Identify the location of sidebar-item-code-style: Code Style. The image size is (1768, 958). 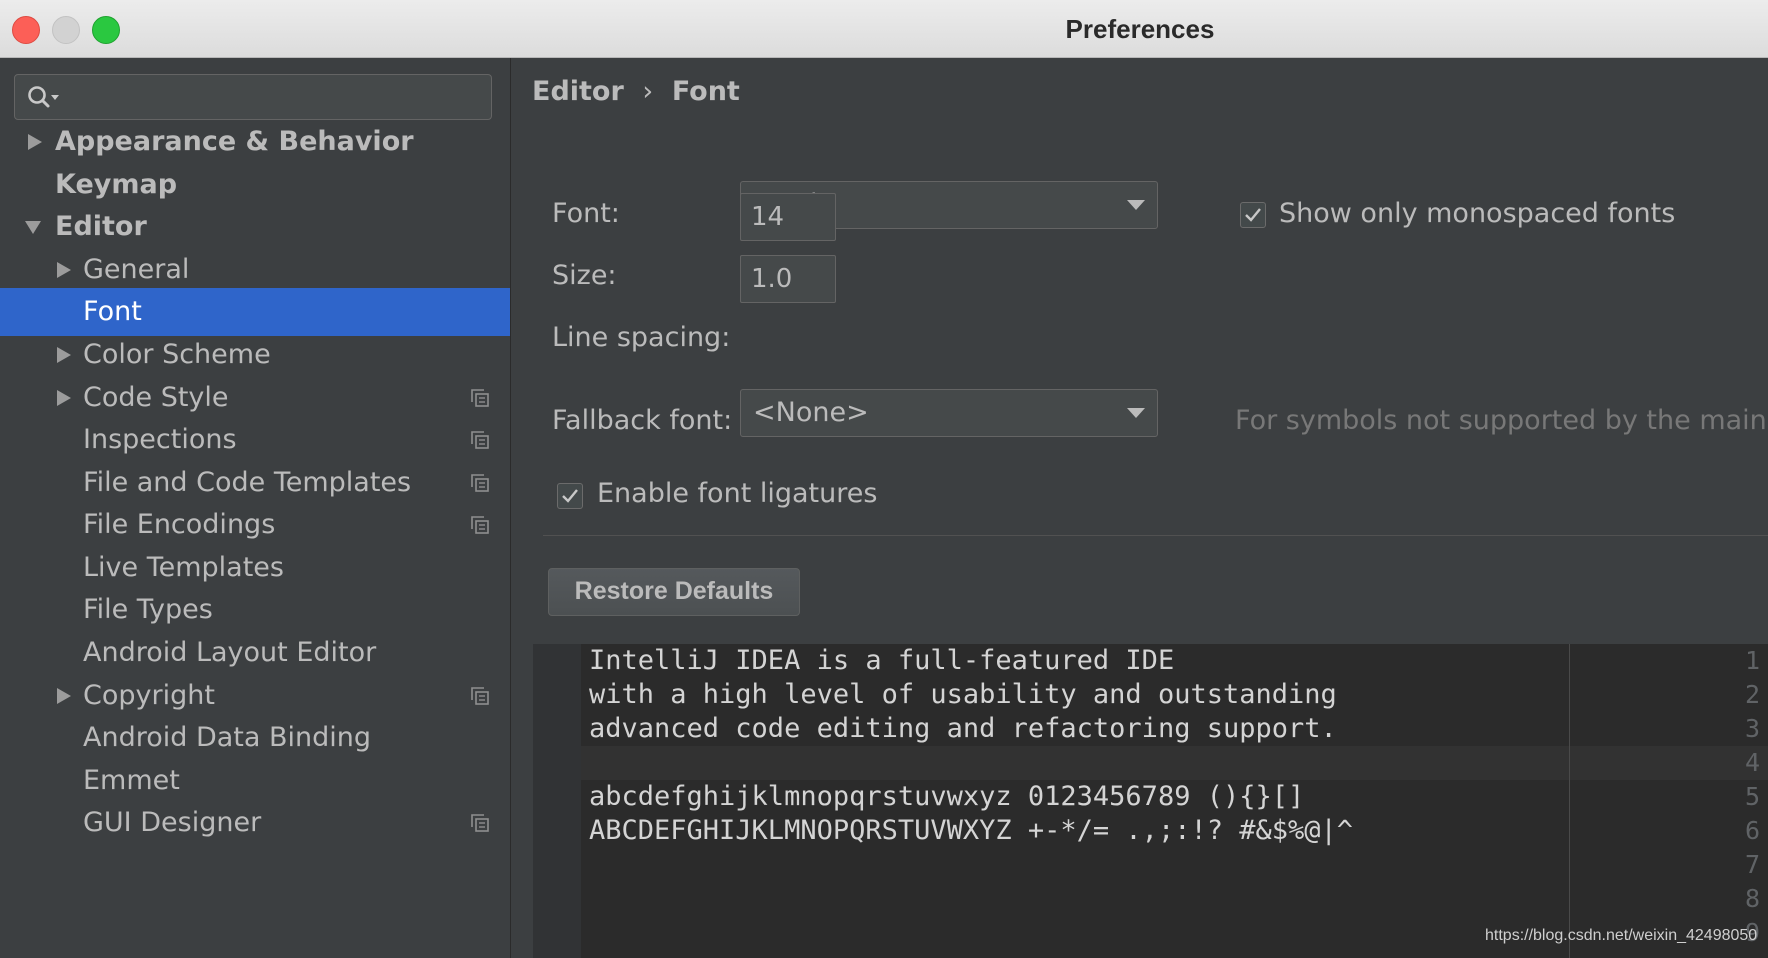
(255, 398).